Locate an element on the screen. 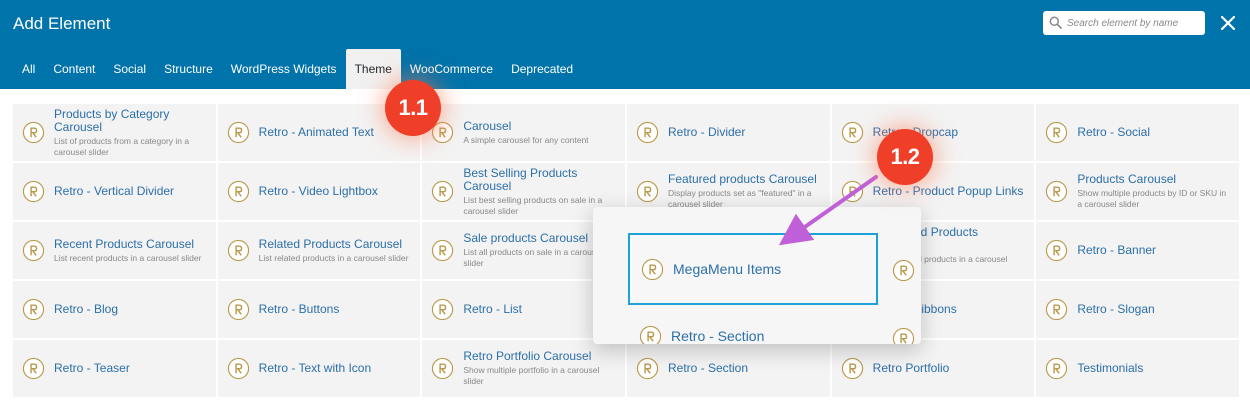  popup-next-item: Retro - Section is located at coordinates (704, 334).